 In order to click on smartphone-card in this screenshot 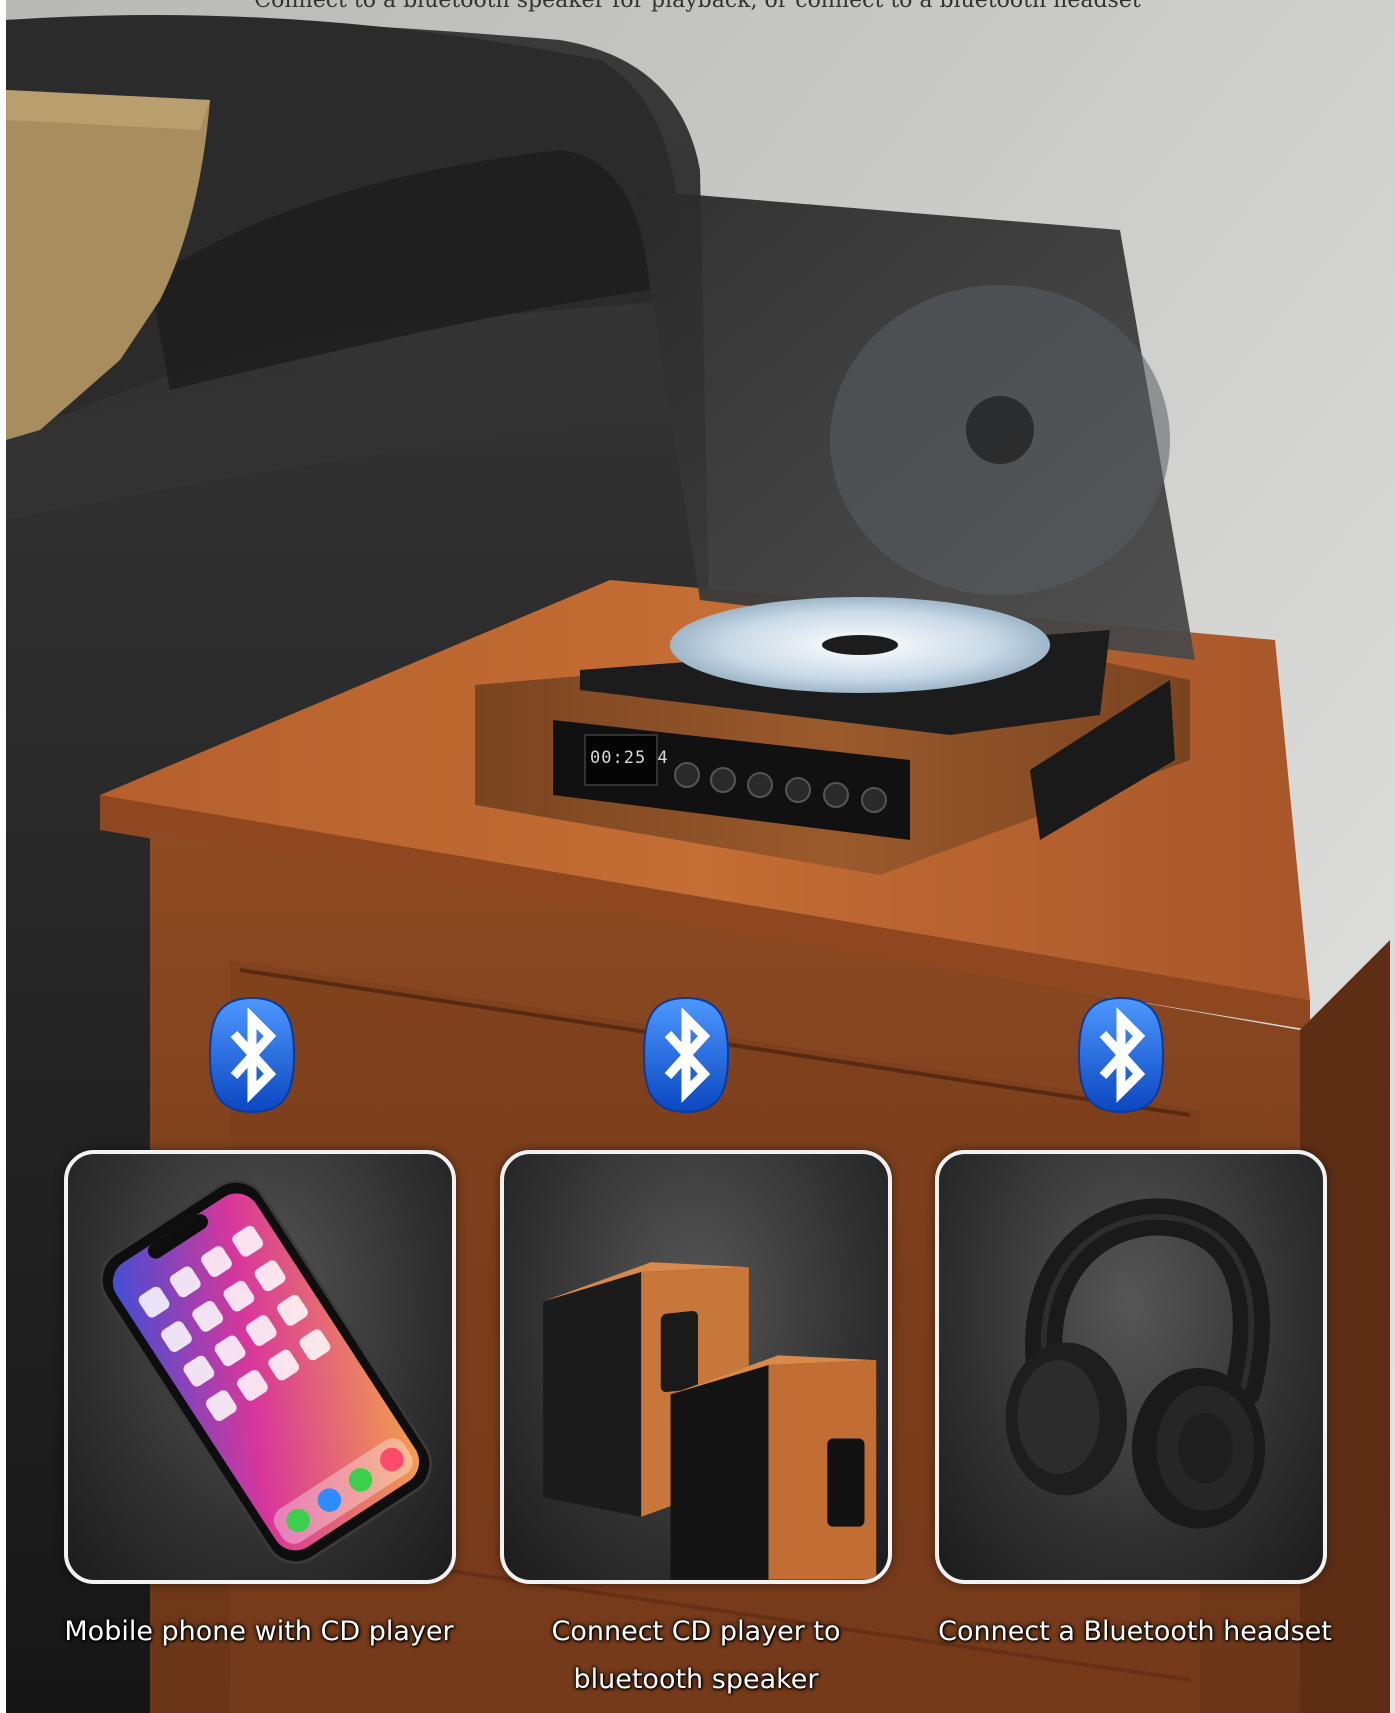, I will do `click(260, 1367)`.